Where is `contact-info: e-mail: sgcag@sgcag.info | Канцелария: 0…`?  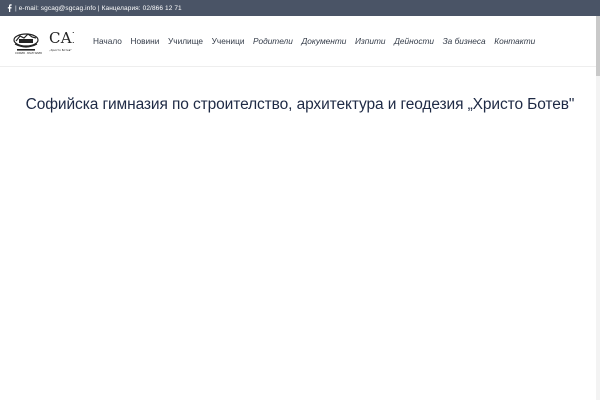
contact-info: e-mail: sgcag@sgcag.info | Канцелария: 0… is located at coordinates (100, 8).